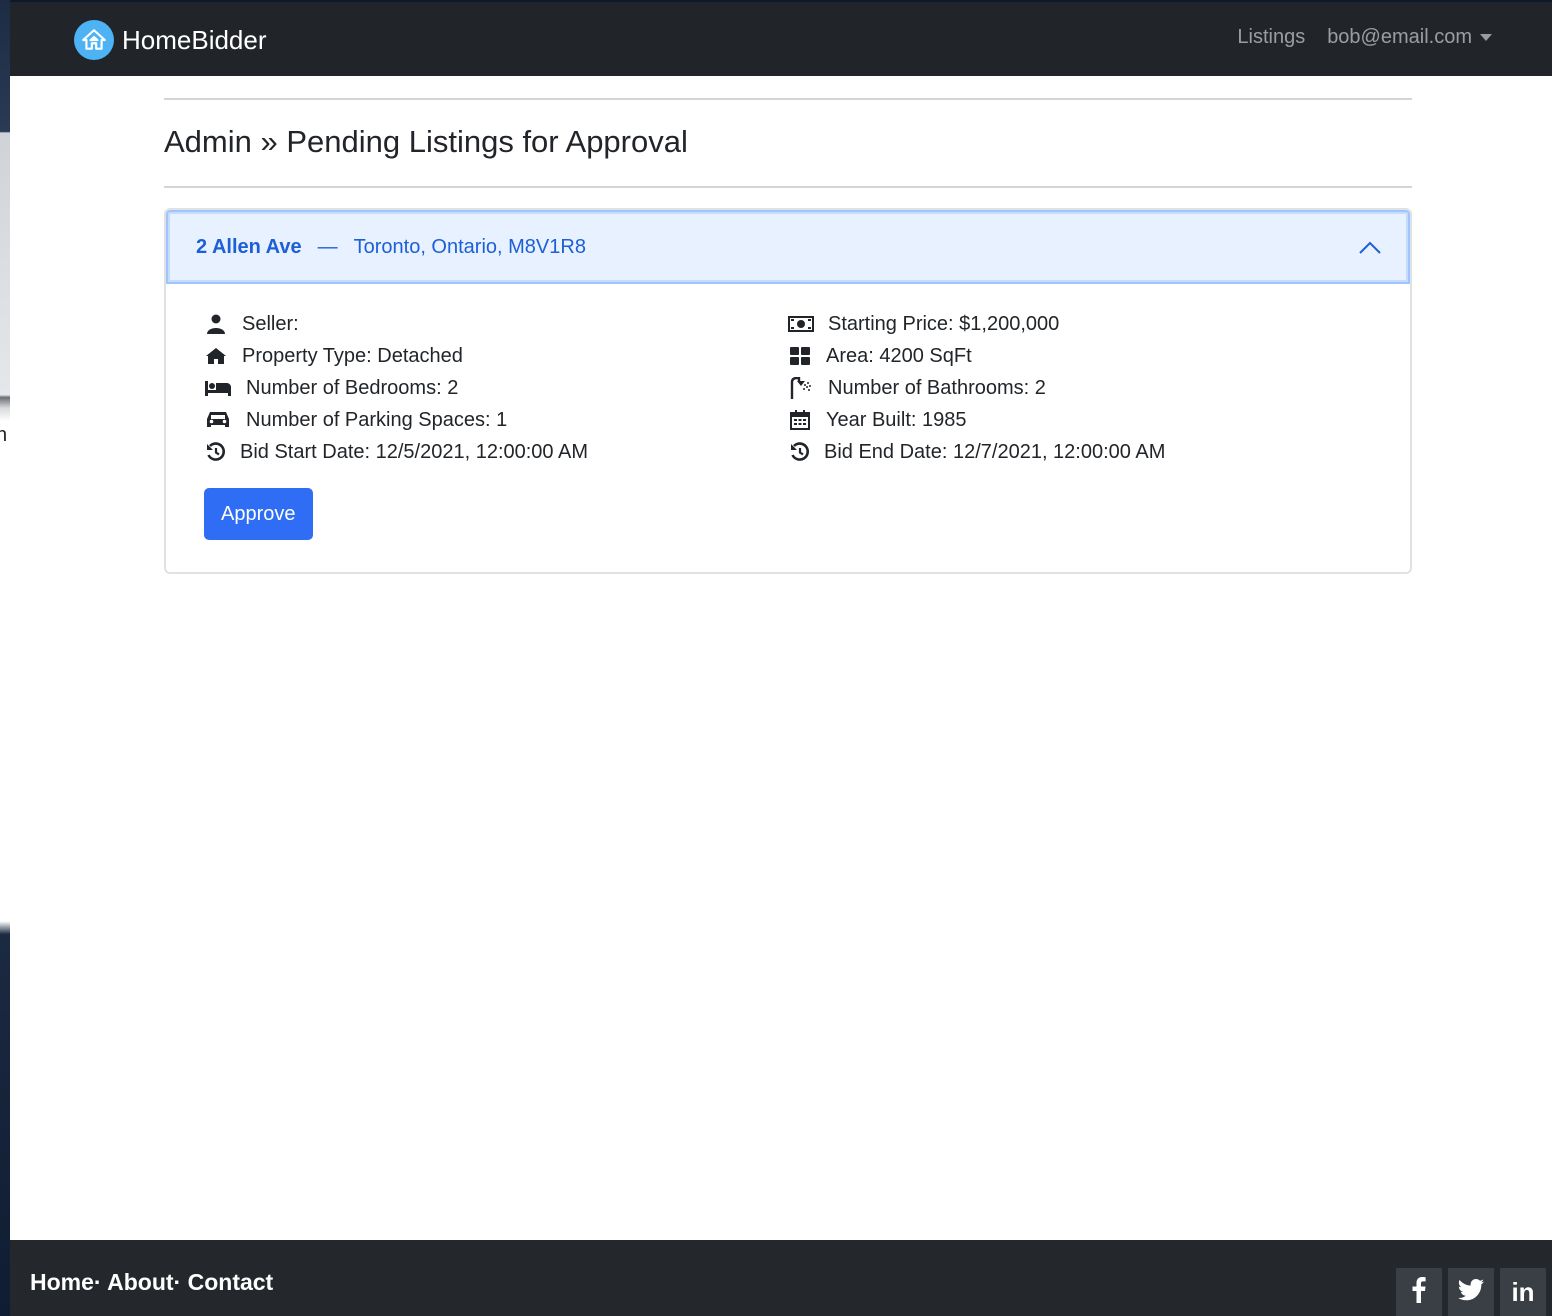 The image size is (1552, 1316). What do you see at coordinates (1271, 37) in the screenshot?
I see `nav-listings-link: Listings` at bounding box center [1271, 37].